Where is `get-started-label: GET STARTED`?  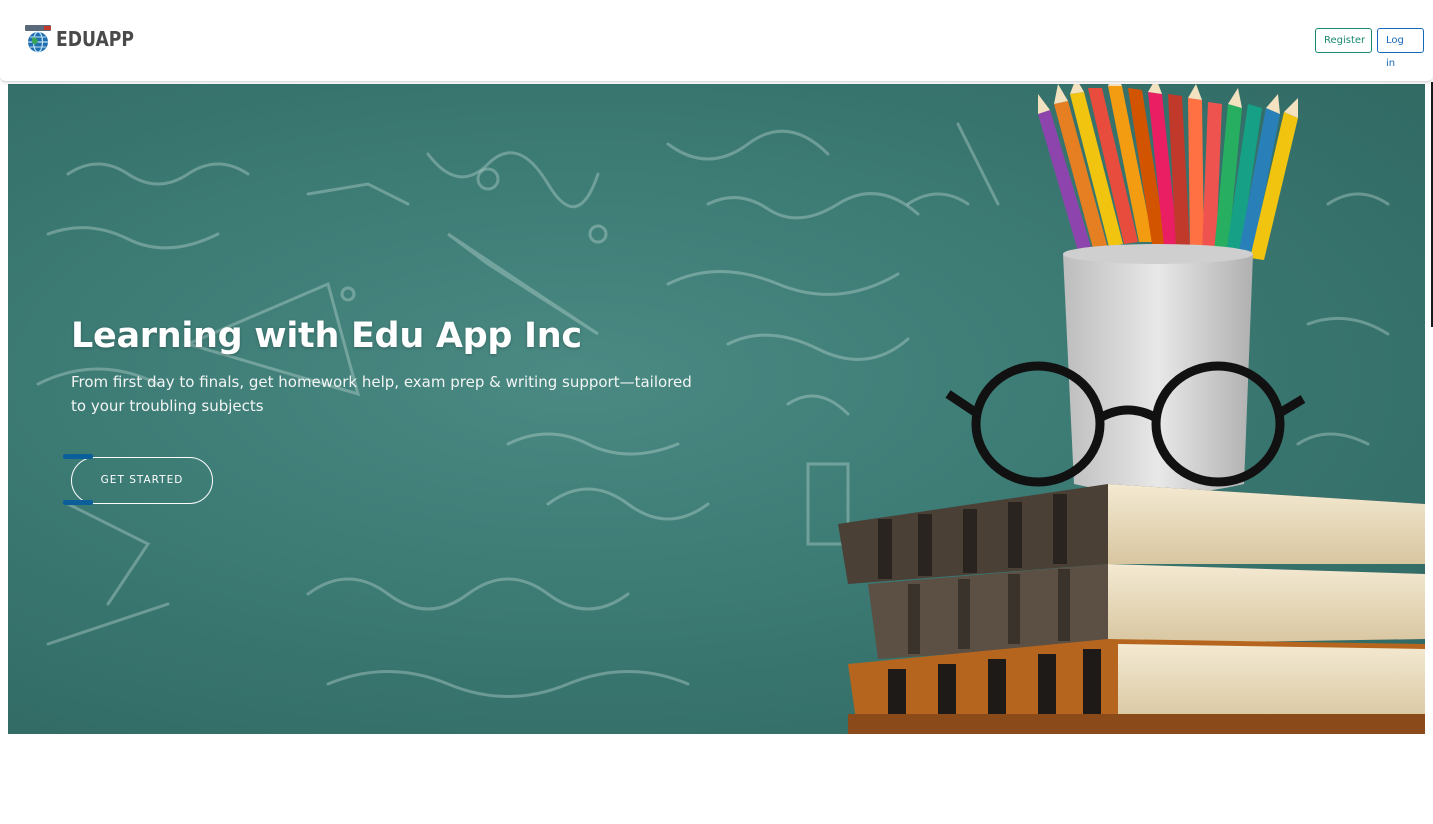 get-started-label: GET STARTED is located at coordinates (142, 480).